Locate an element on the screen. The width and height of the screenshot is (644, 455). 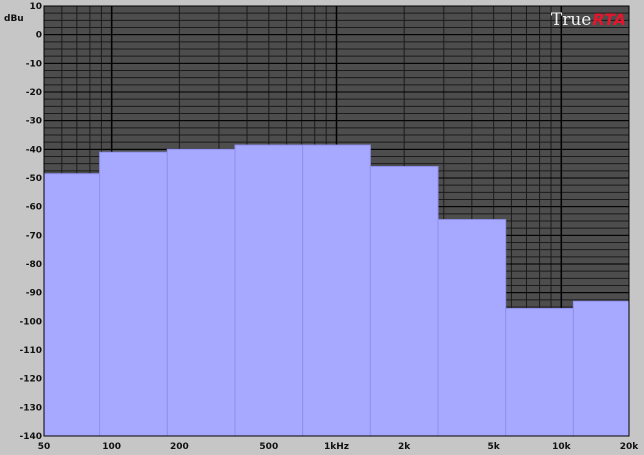
y-tick-label: -90 is located at coordinates (34, 294).